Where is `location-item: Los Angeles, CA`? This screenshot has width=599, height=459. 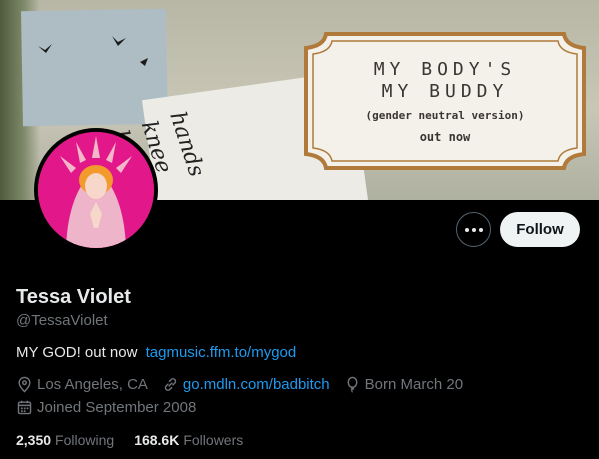 location-item: Los Angeles, CA is located at coordinates (82, 384).